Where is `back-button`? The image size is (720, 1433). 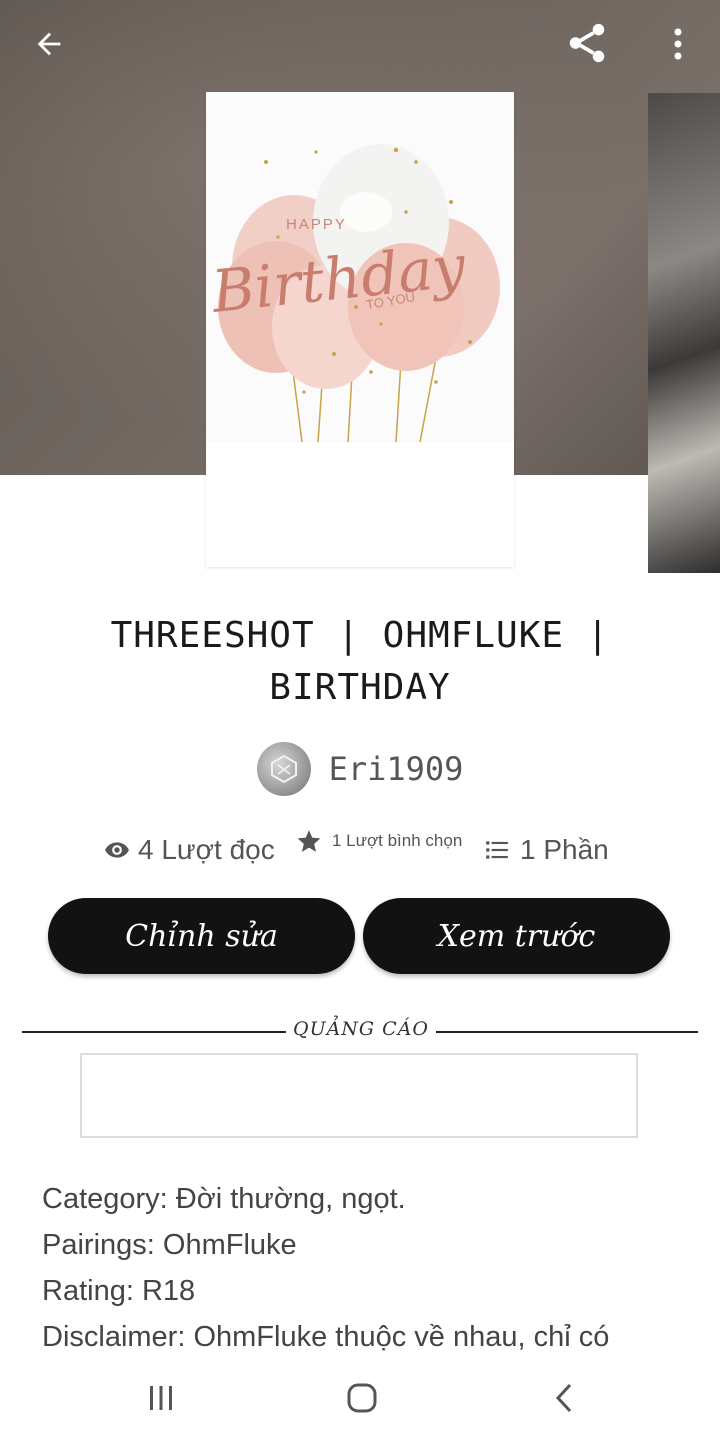
back-button is located at coordinates (49, 44).